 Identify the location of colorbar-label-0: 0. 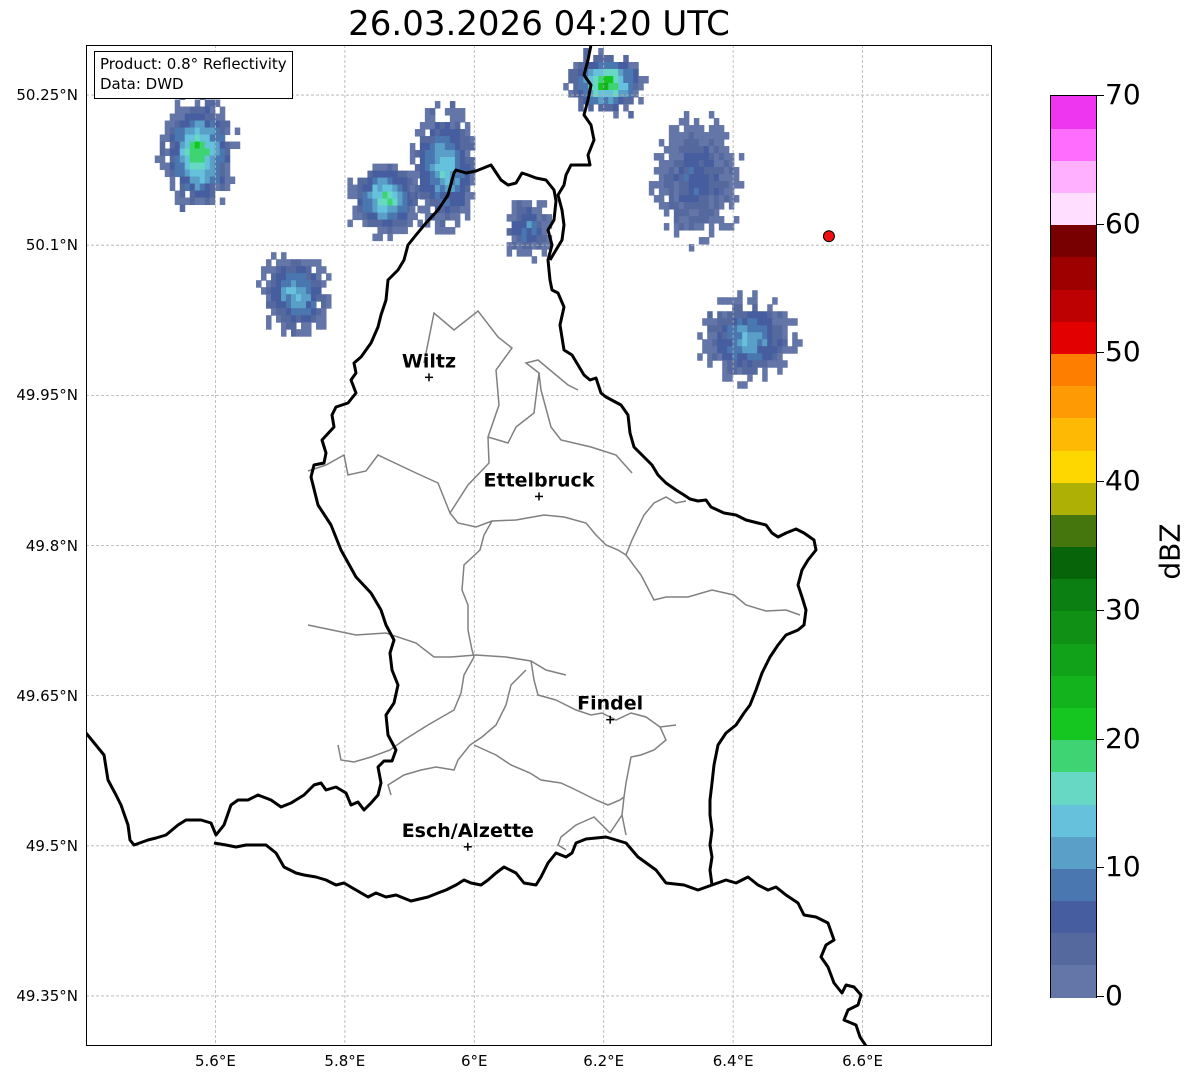
(1114, 995).